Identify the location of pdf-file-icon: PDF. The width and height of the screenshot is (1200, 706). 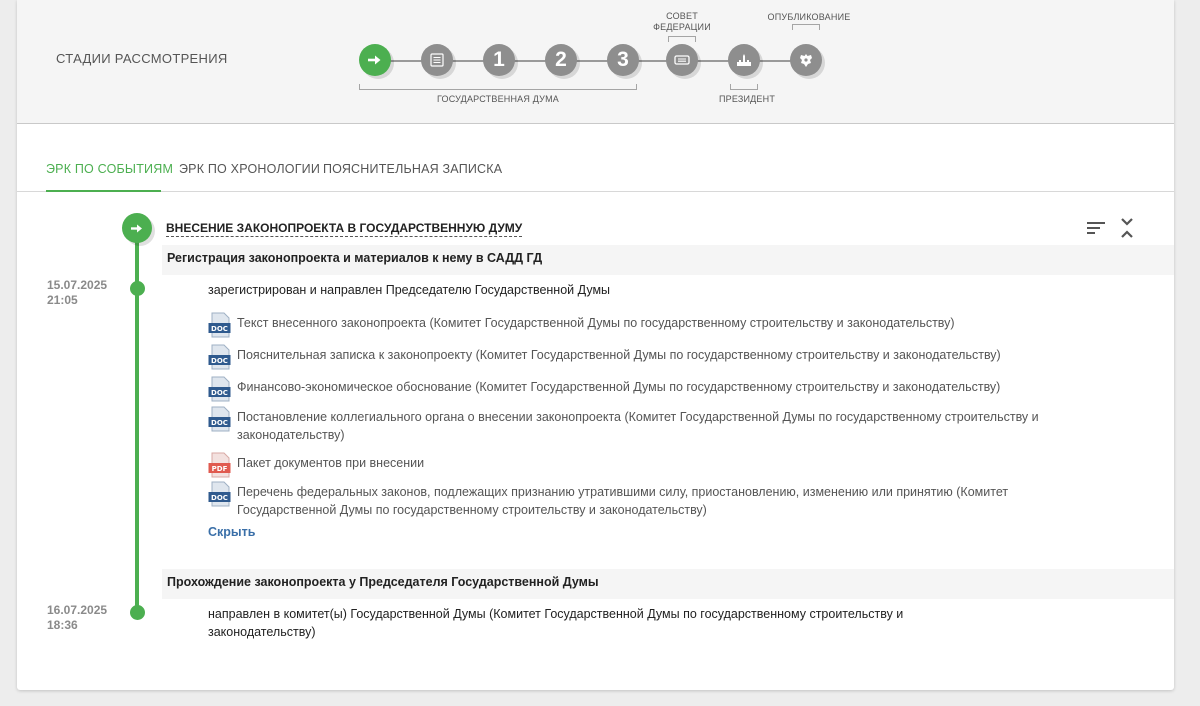
(219, 465).